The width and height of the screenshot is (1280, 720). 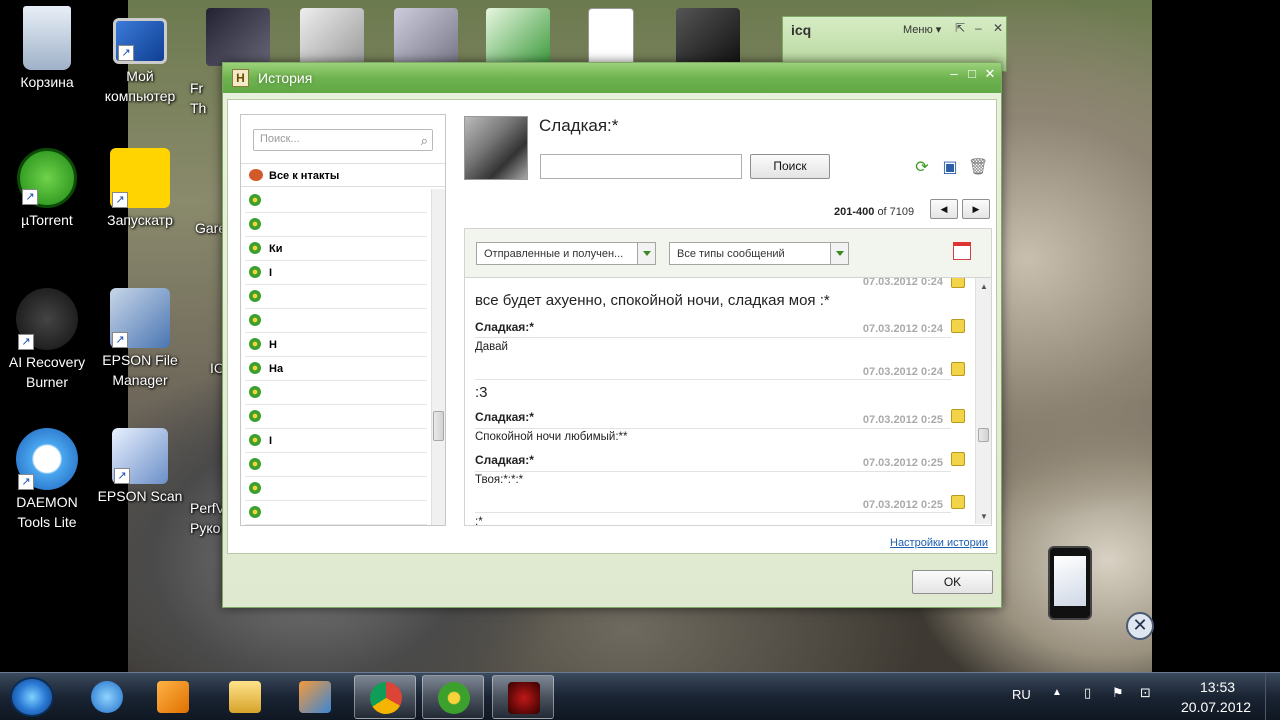 What do you see at coordinates (336, 345) in the screenshot?
I see `contact-item: Н` at bounding box center [336, 345].